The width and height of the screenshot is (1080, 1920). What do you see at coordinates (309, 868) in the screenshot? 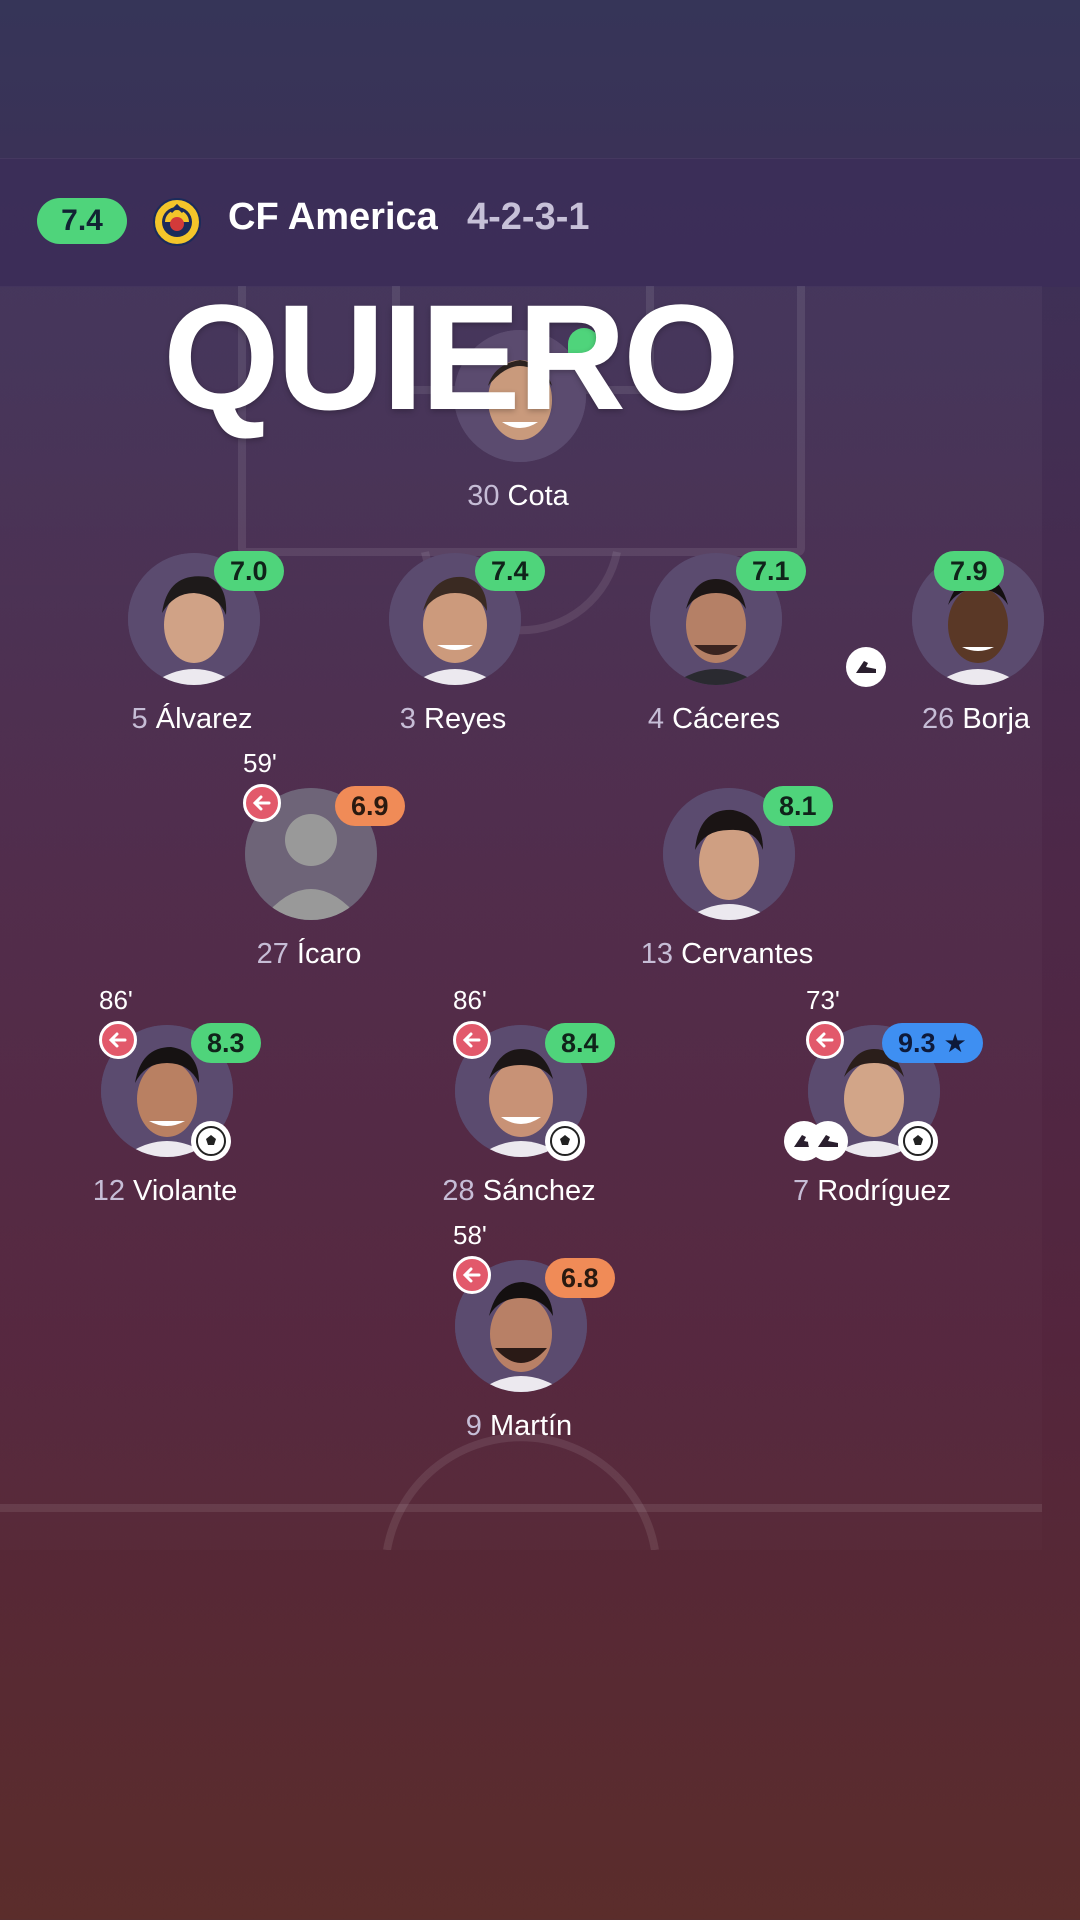
I see `player-card: 59' 6.9 27 Ícaro` at bounding box center [309, 868].